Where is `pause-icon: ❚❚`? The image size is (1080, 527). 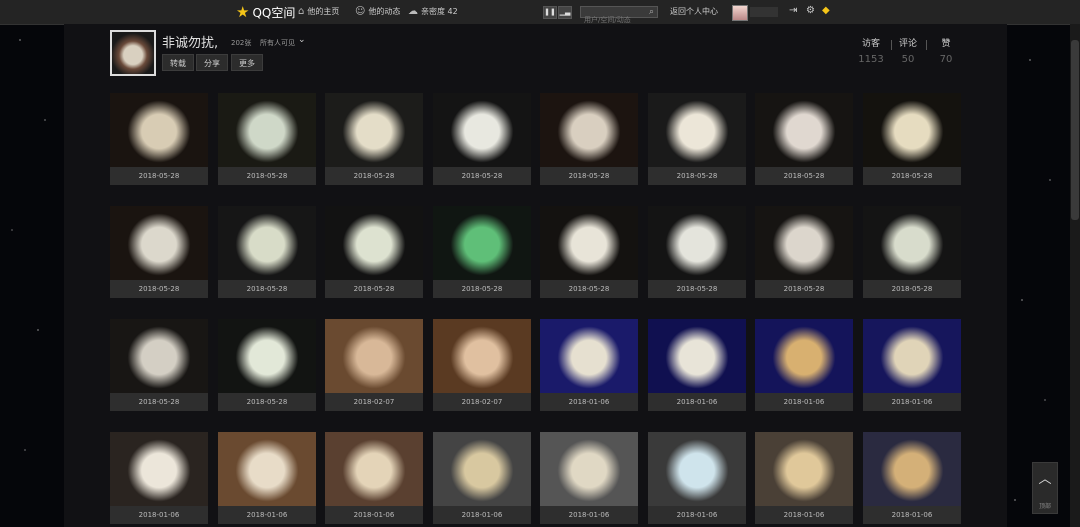 pause-icon: ❚❚ is located at coordinates (550, 12).